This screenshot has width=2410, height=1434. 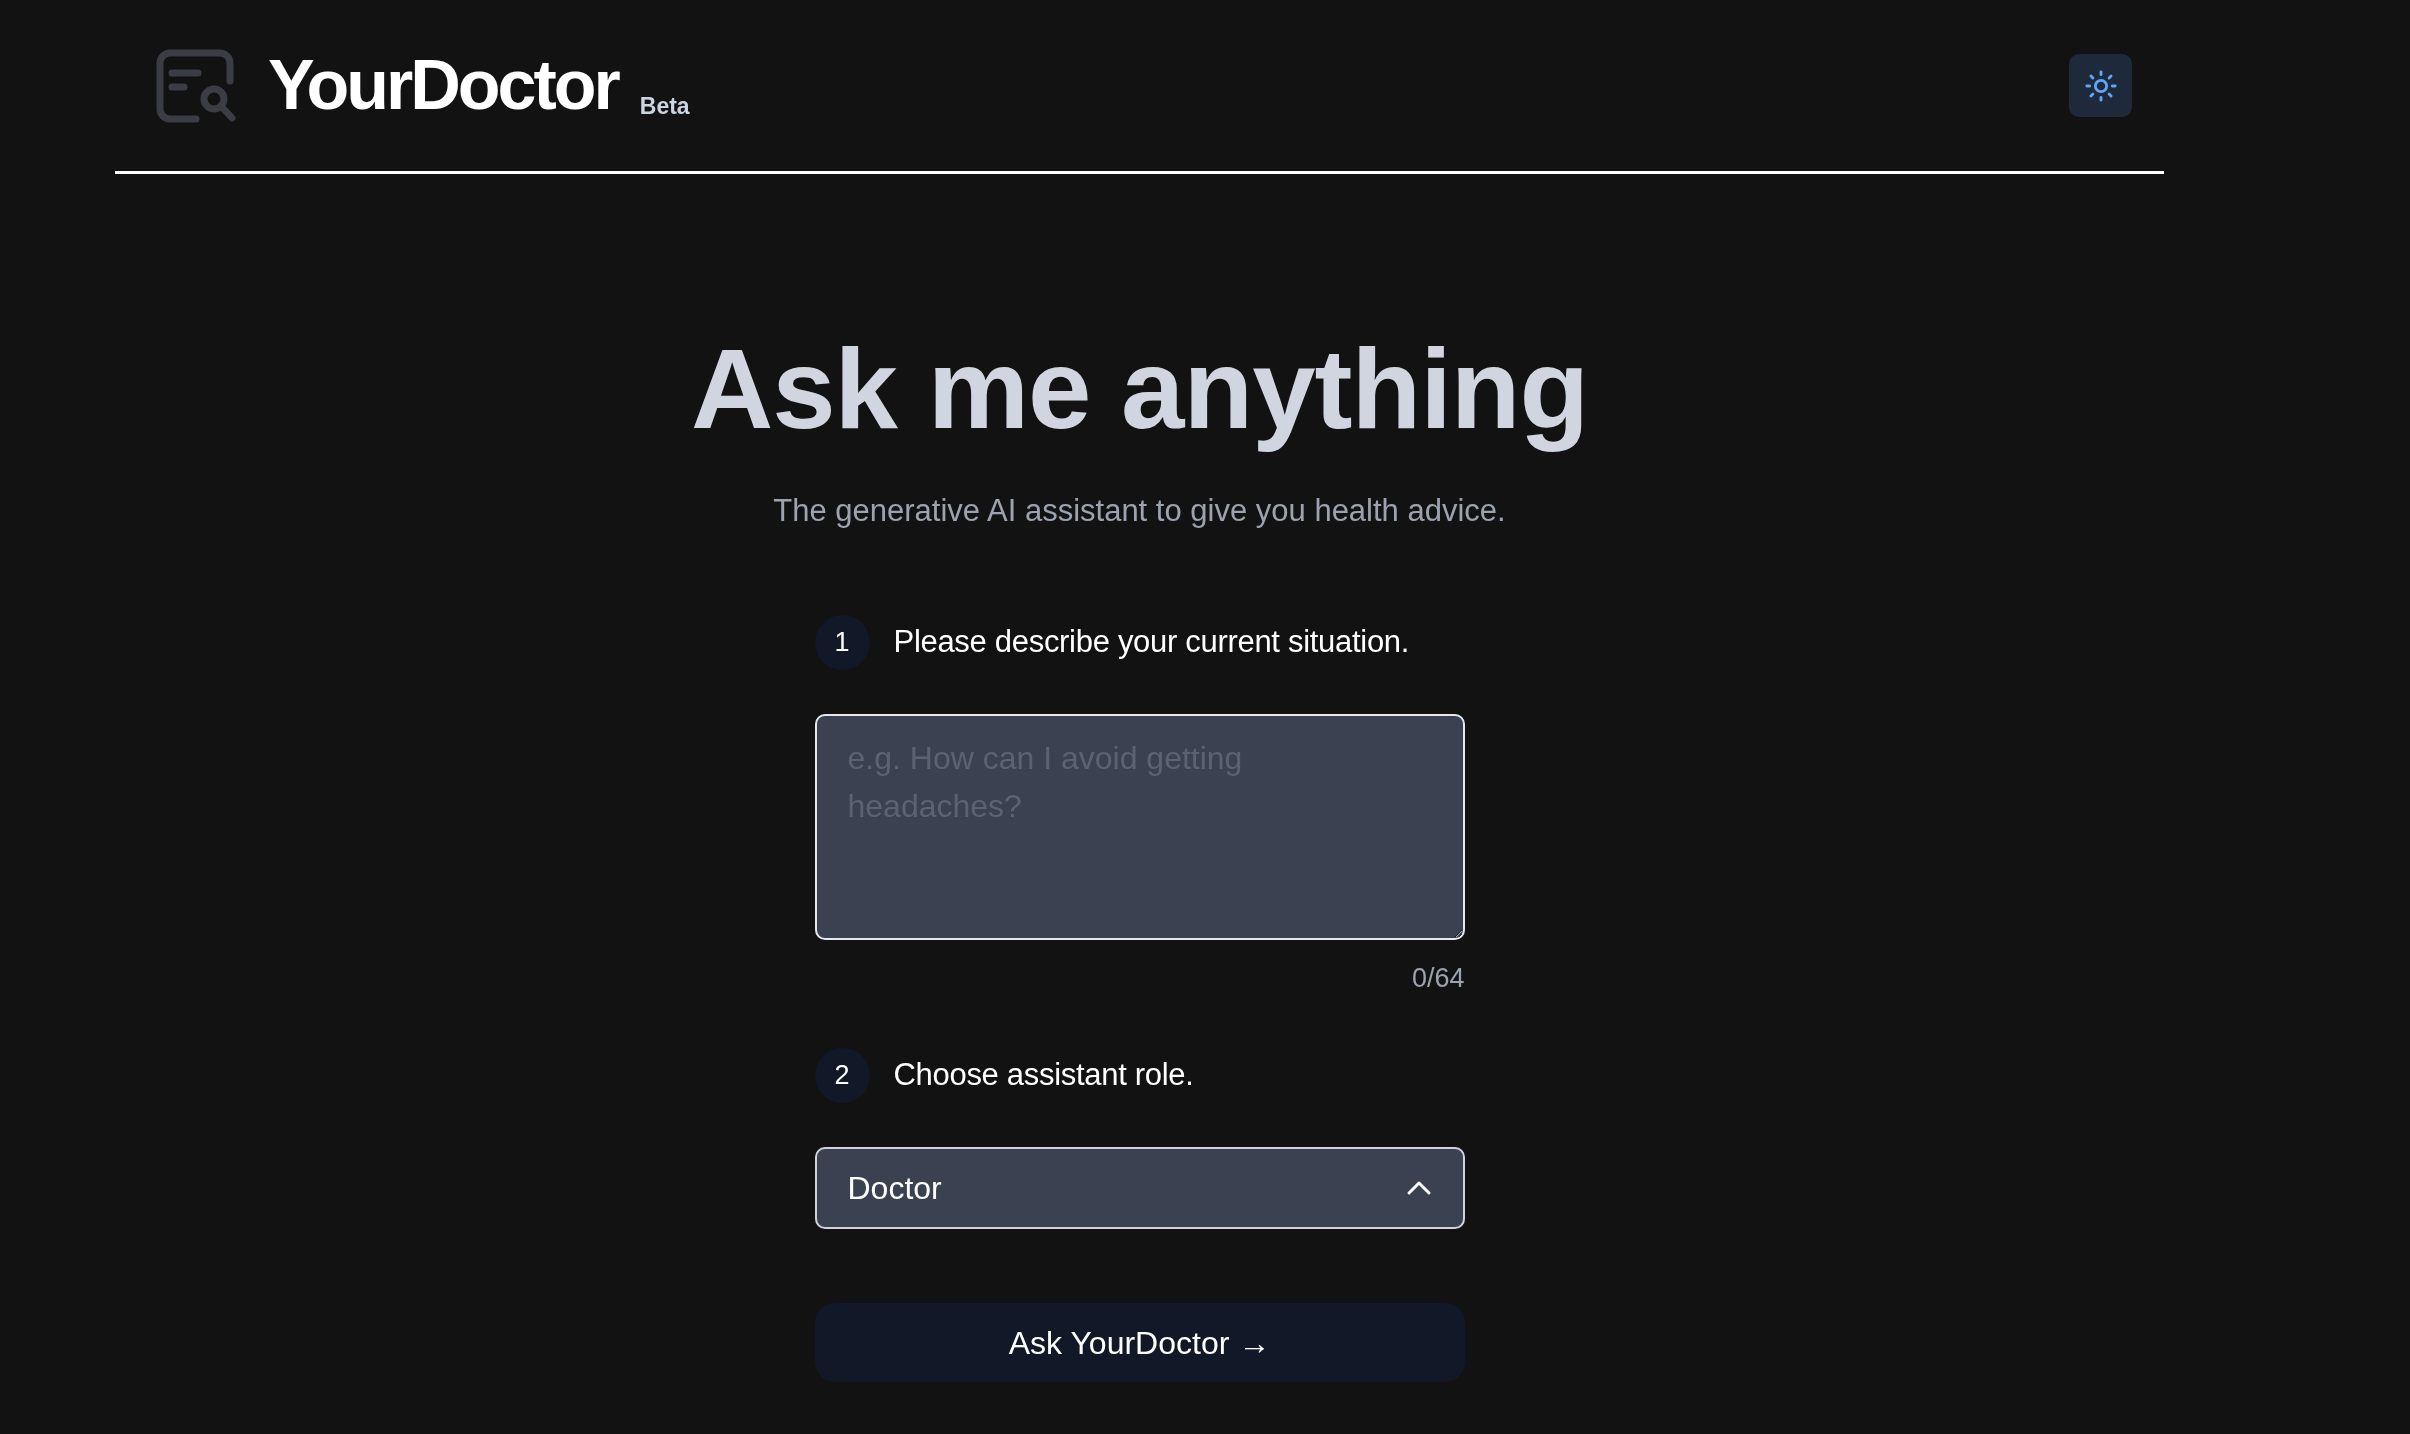 What do you see at coordinates (1139, 1342) in the screenshot?
I see `ask-button: Ask YourDoctor →` at bounding box center [1139, 1342].